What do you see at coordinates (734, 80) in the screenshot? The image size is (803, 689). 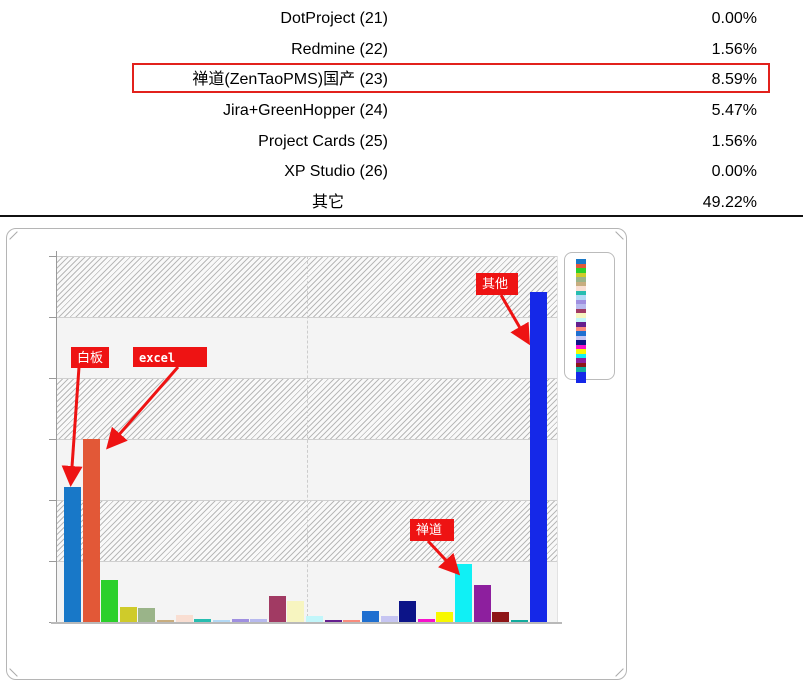 I see `result-value: 8.59%` at bounding box center [734, 80].